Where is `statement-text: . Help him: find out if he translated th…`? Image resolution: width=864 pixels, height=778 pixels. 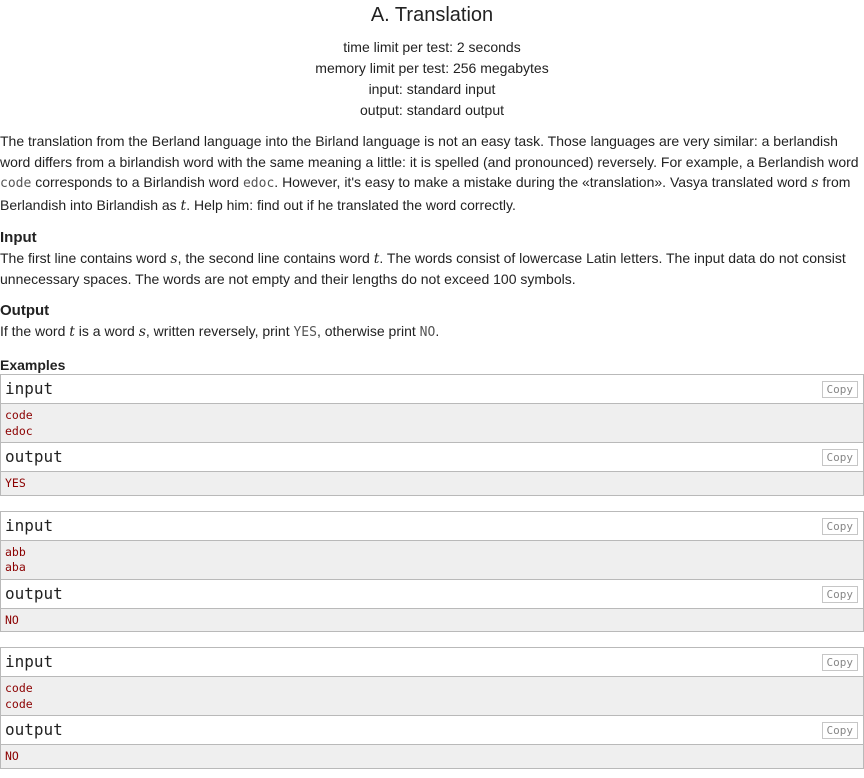 statement-text: . Help him: find out if he translated th… is located at coordinates (351, 204).